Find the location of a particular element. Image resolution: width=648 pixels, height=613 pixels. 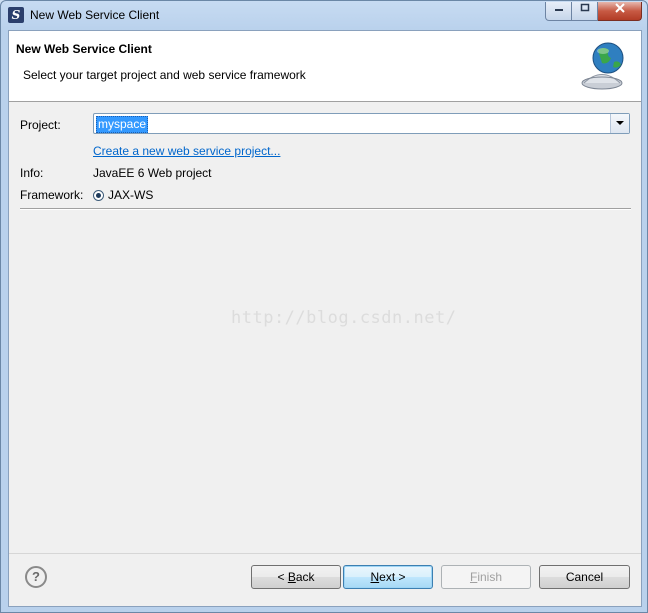

minimize-button is located at coordinates (558, 11).